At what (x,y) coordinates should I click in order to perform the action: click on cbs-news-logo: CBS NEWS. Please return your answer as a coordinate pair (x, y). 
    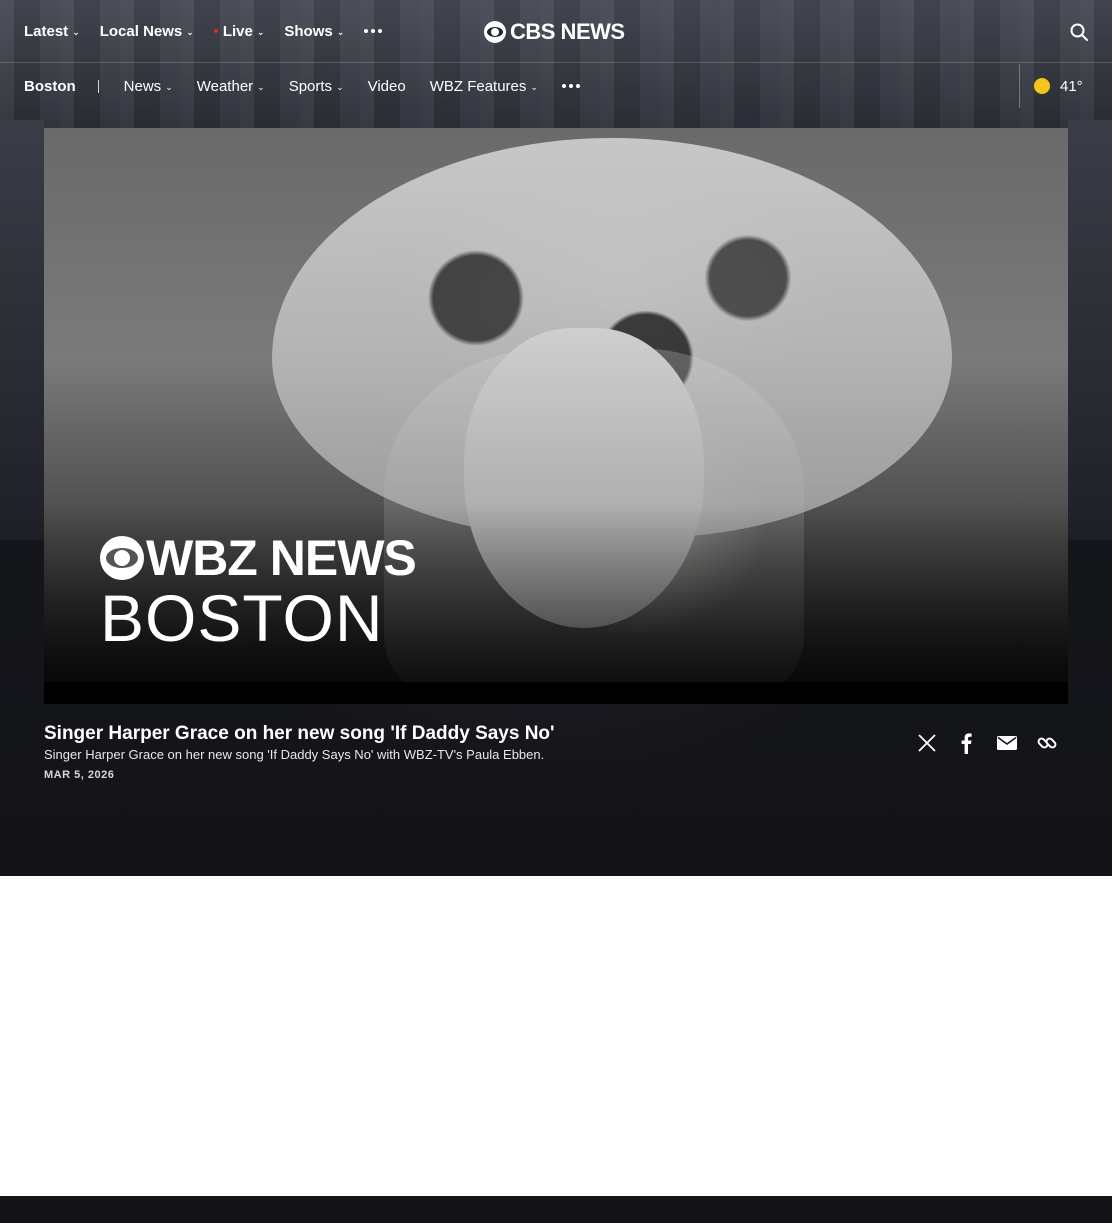
    Looking at the image, I should click on (554, 31).